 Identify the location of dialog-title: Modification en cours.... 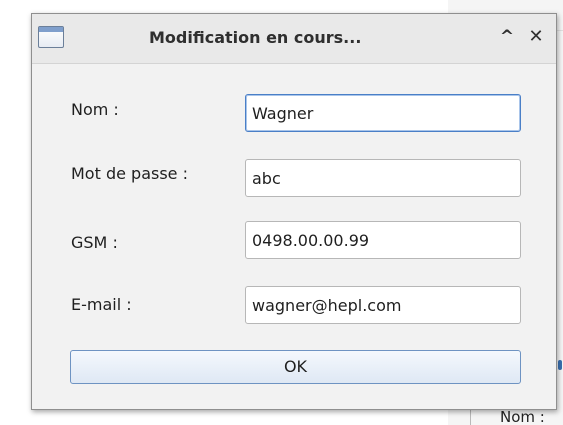
(255, 37).